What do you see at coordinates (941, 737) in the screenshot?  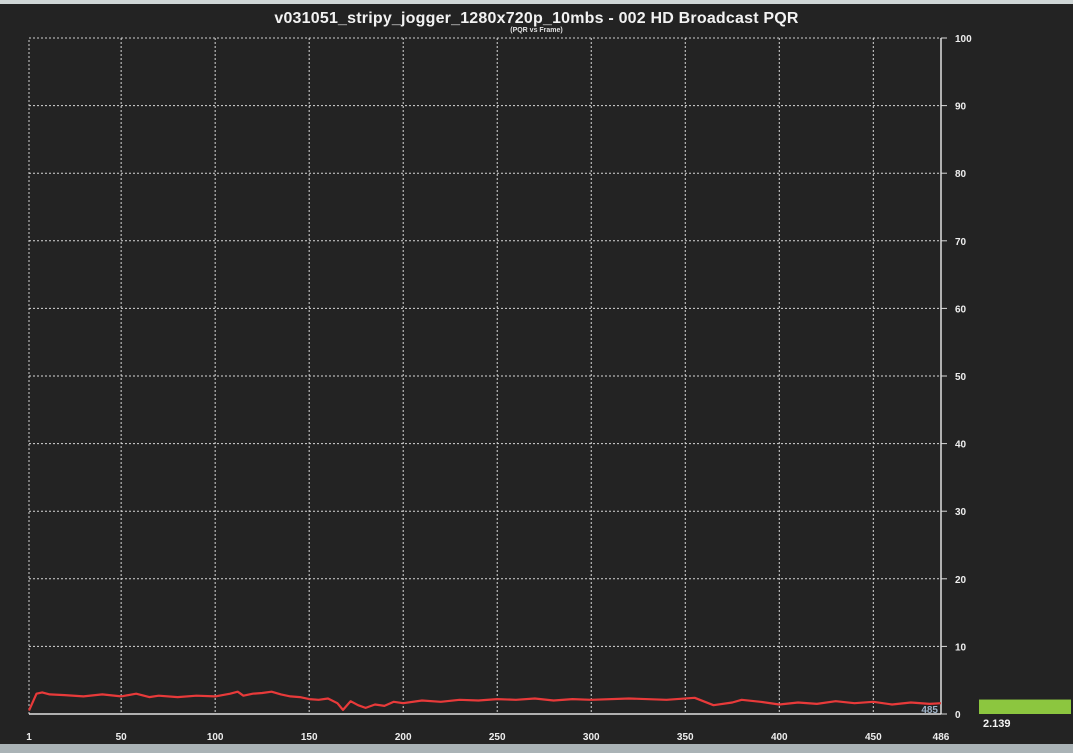 I see `x-tick-label: 486` at bounding box center [941, 737].